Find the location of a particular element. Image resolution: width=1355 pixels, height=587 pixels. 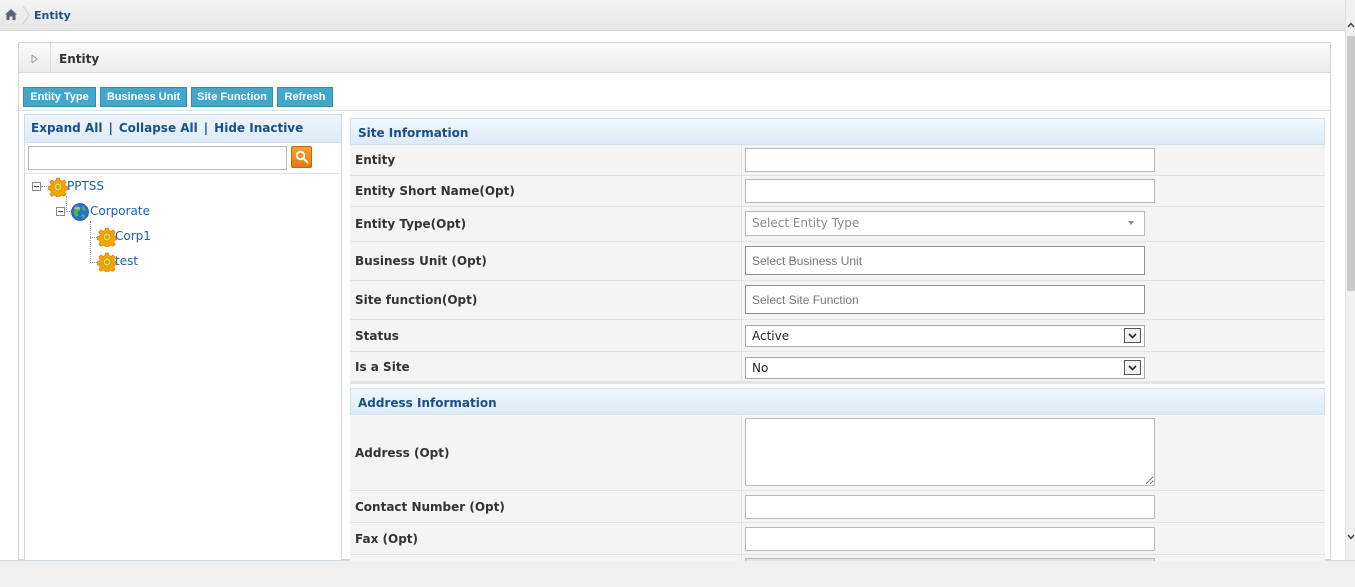

contact-row: Contact Number (Opt) is located at coordinates (837, 507).